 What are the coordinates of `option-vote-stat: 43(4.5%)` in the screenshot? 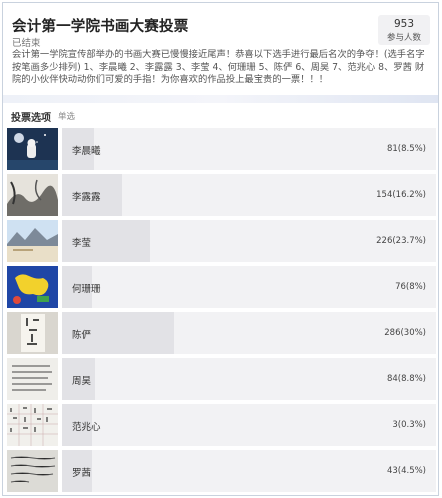 It's located at (406, 471).